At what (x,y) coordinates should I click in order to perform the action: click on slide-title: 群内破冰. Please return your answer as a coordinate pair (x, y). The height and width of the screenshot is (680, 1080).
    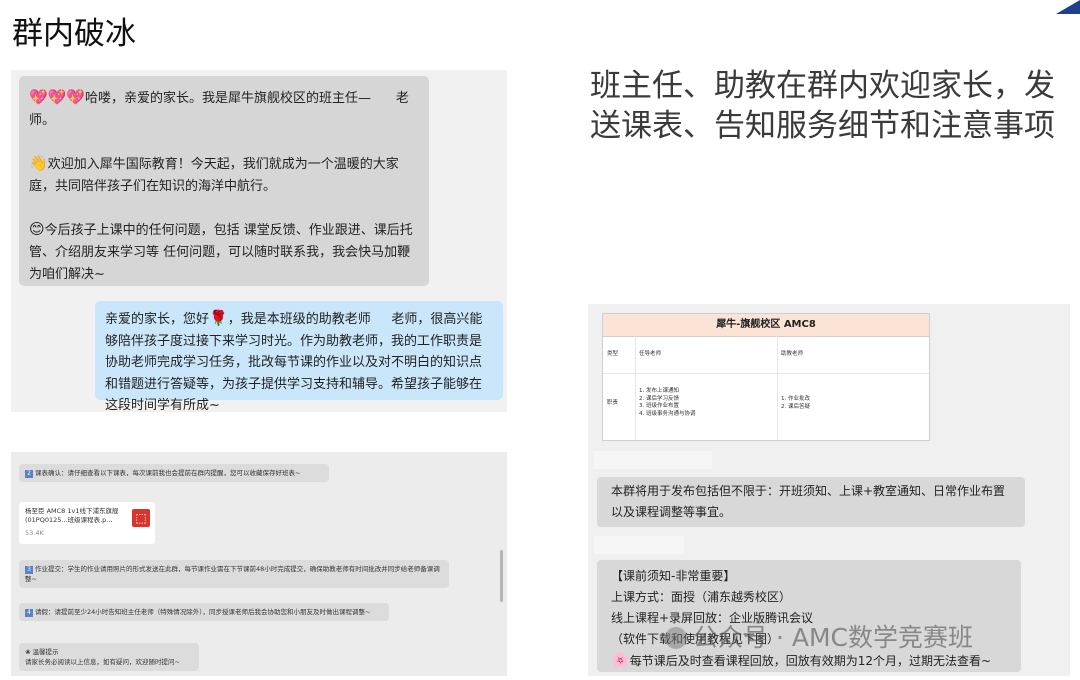
    Looking at the image, I should click on (74, 34).